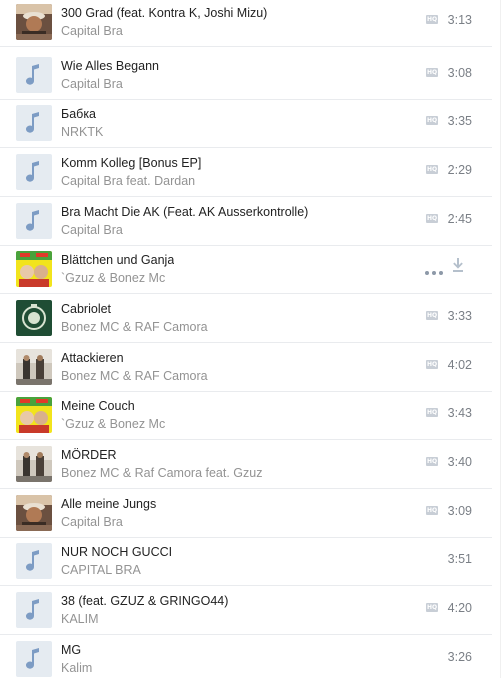 This screenshot has width=501, height=684. Describe the element at coordinates (459, 316) in the screenshot. I see `track-duration: 3:33` at that location.